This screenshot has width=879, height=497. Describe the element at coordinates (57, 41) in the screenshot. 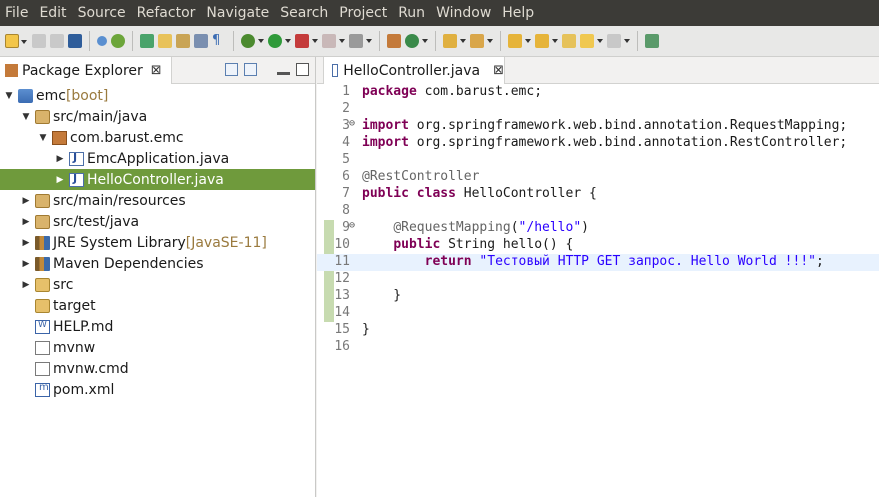

I see `save-all-icon` at that location.